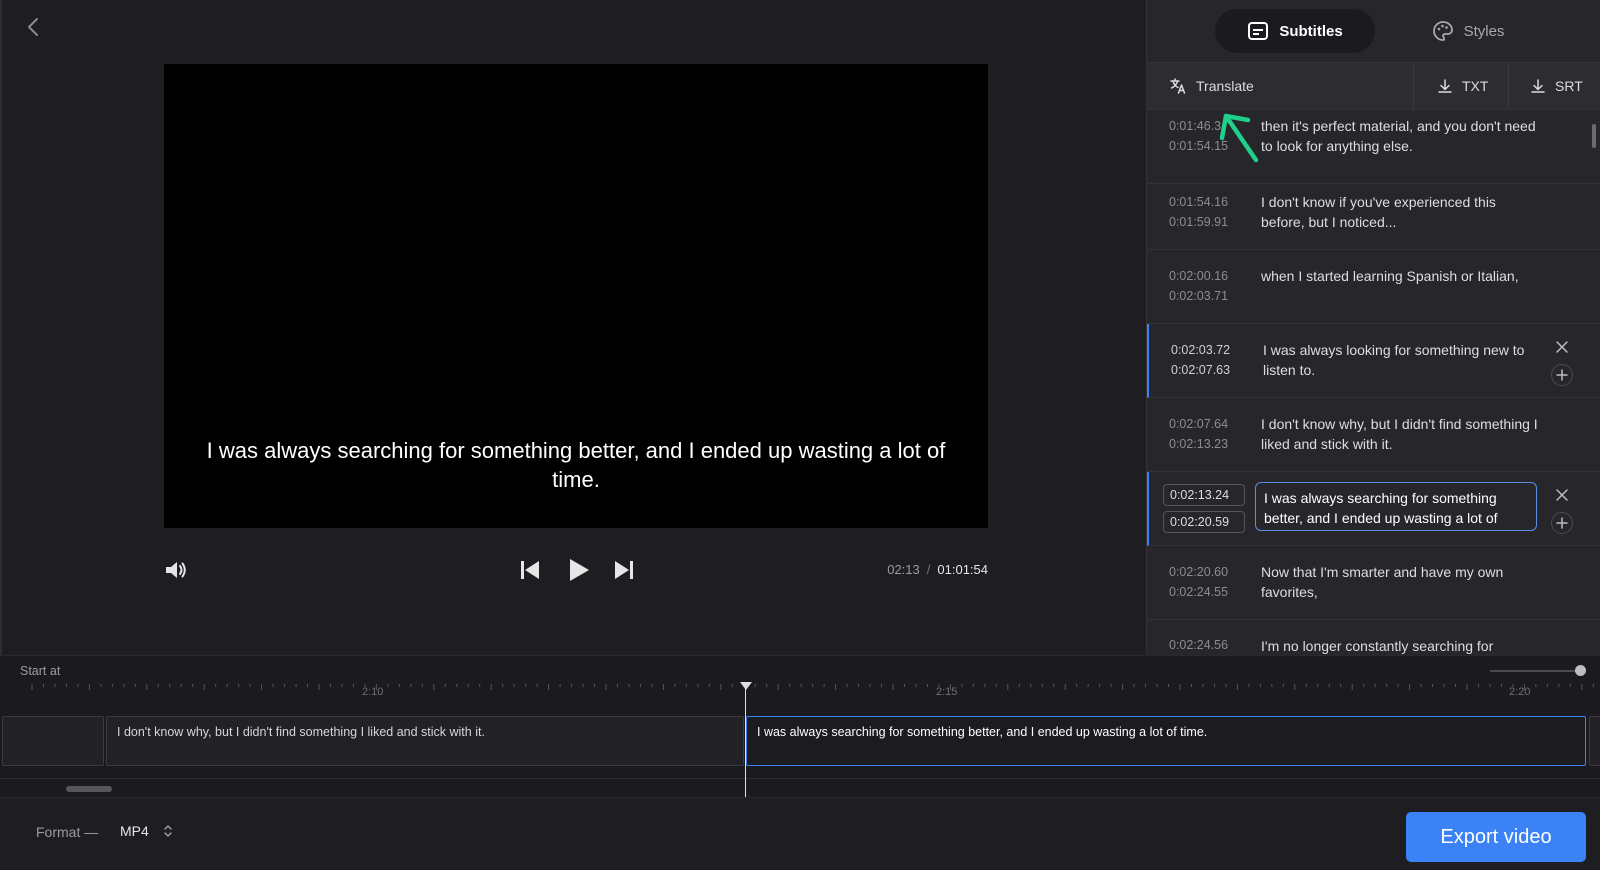 The image size is (1600, 870). I want to click on subtitle-toolbar: Translate TXT SRT, so click(1373, 86).